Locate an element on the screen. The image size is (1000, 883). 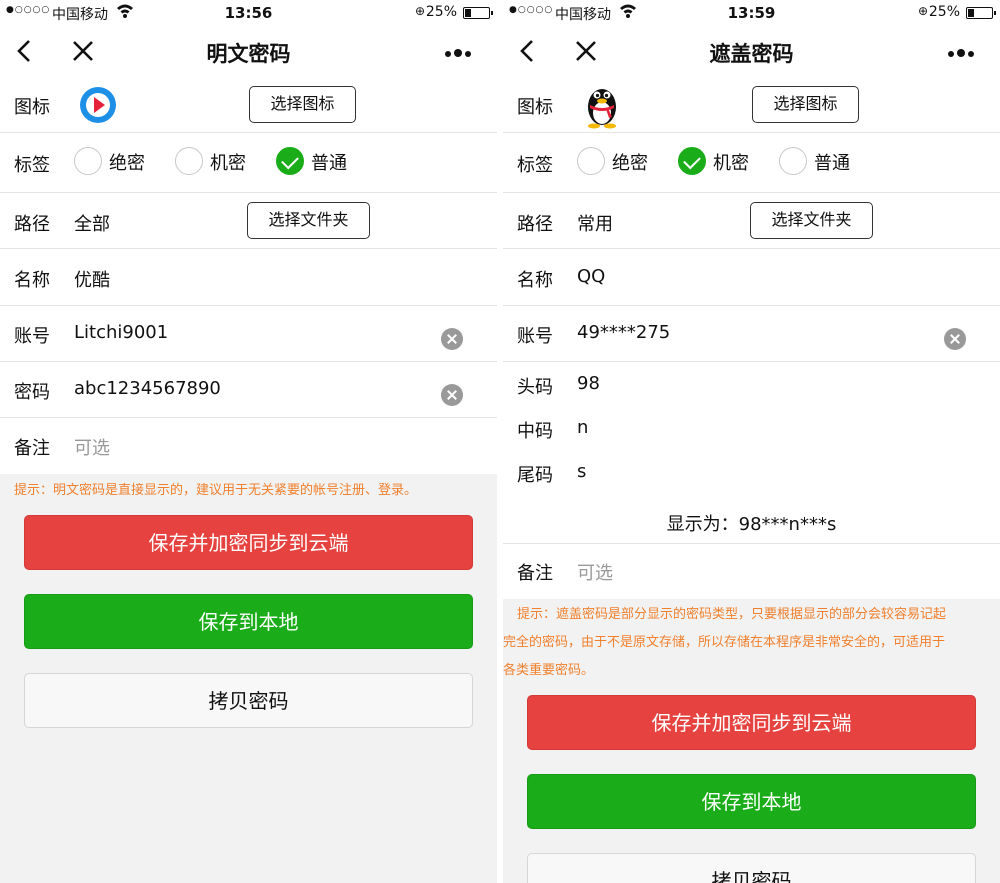
name-row: 名称 优酷 is located at coordinates (248, 277).